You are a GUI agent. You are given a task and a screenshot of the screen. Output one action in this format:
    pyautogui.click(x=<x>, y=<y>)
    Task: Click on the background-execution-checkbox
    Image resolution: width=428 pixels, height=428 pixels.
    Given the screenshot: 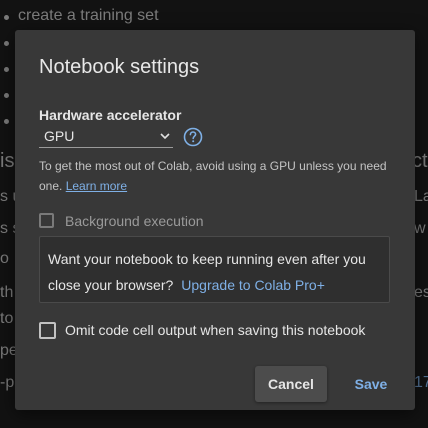 What is the action you would take?
    pyautogui.click(x=46, y=220)
    